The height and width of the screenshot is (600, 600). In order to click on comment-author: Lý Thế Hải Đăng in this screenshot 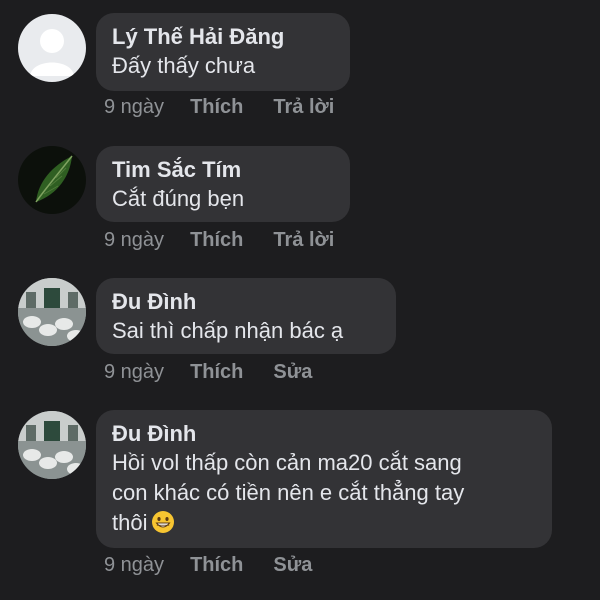, I will do `click(223, 37)`.